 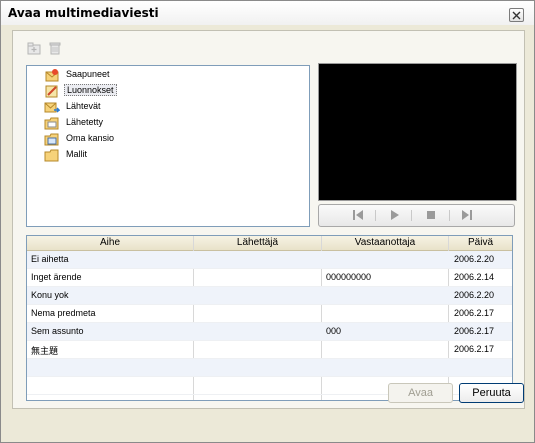 I want to click on table-row: Konu yok 2006.2.20, so click(x=269, y=296).